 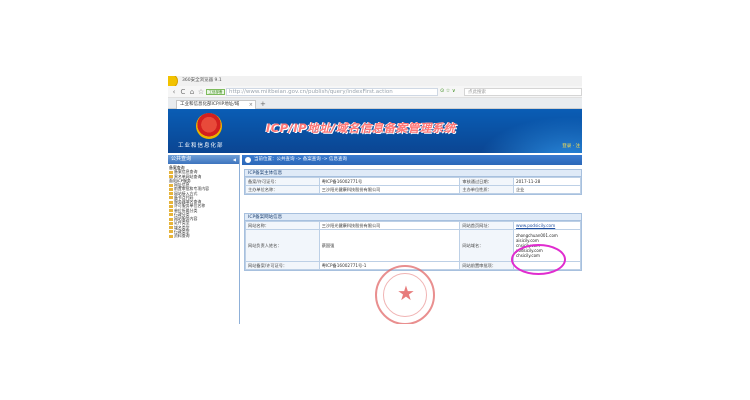 I want to click on search-input: 点此搜索, so click(x=523, y=92).